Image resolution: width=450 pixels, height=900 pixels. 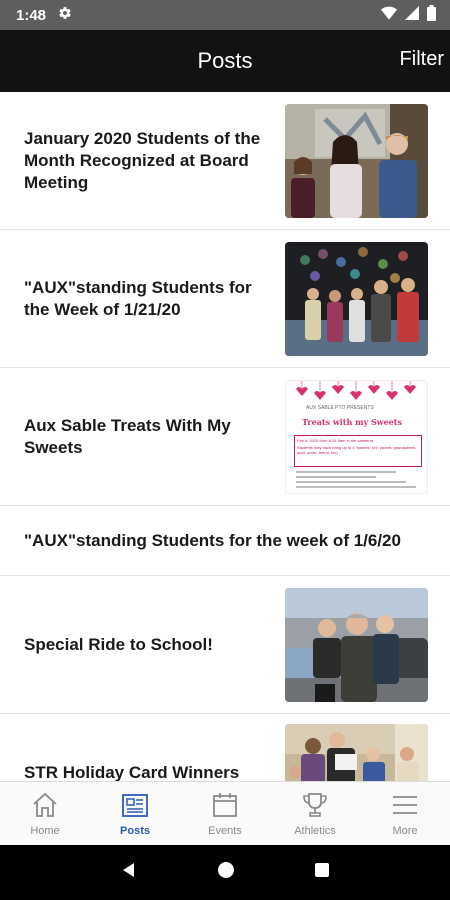 What do you see at coordinates (352, 421) in the screenshot?
I see `flyer-title: Treats with my Sweets` at bounding box center [352, 421].